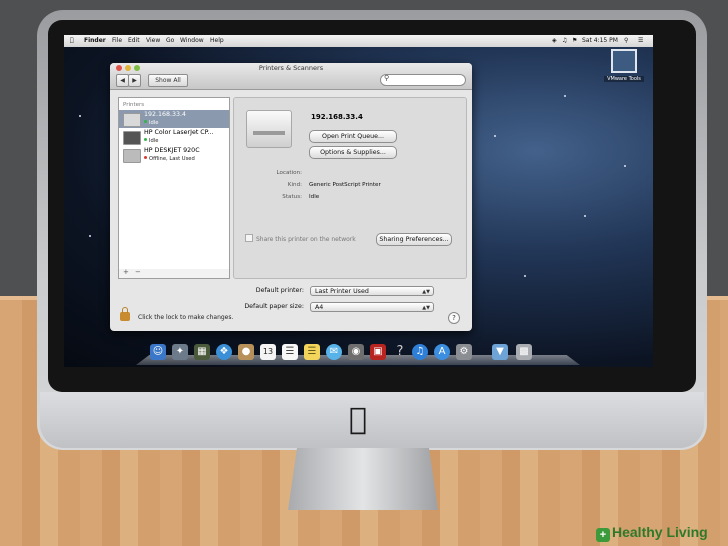 The image size is (728, 546). I want to click on default-paper-select: A4 ▲▼, so click(372, 307).